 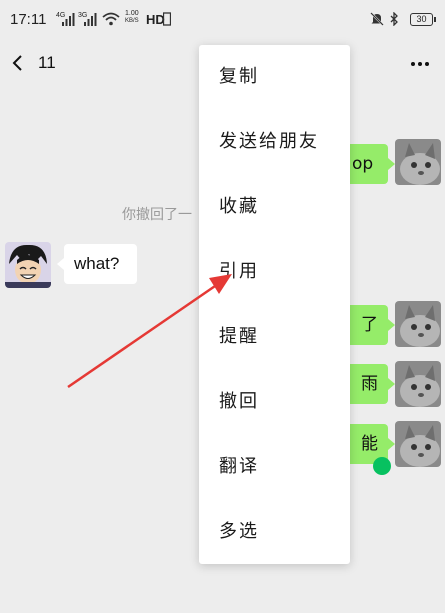 What do you see at coordinates (155, 19) in the screenshot?
I see `hd-indicator: HD` at bounding box center [155, 19].